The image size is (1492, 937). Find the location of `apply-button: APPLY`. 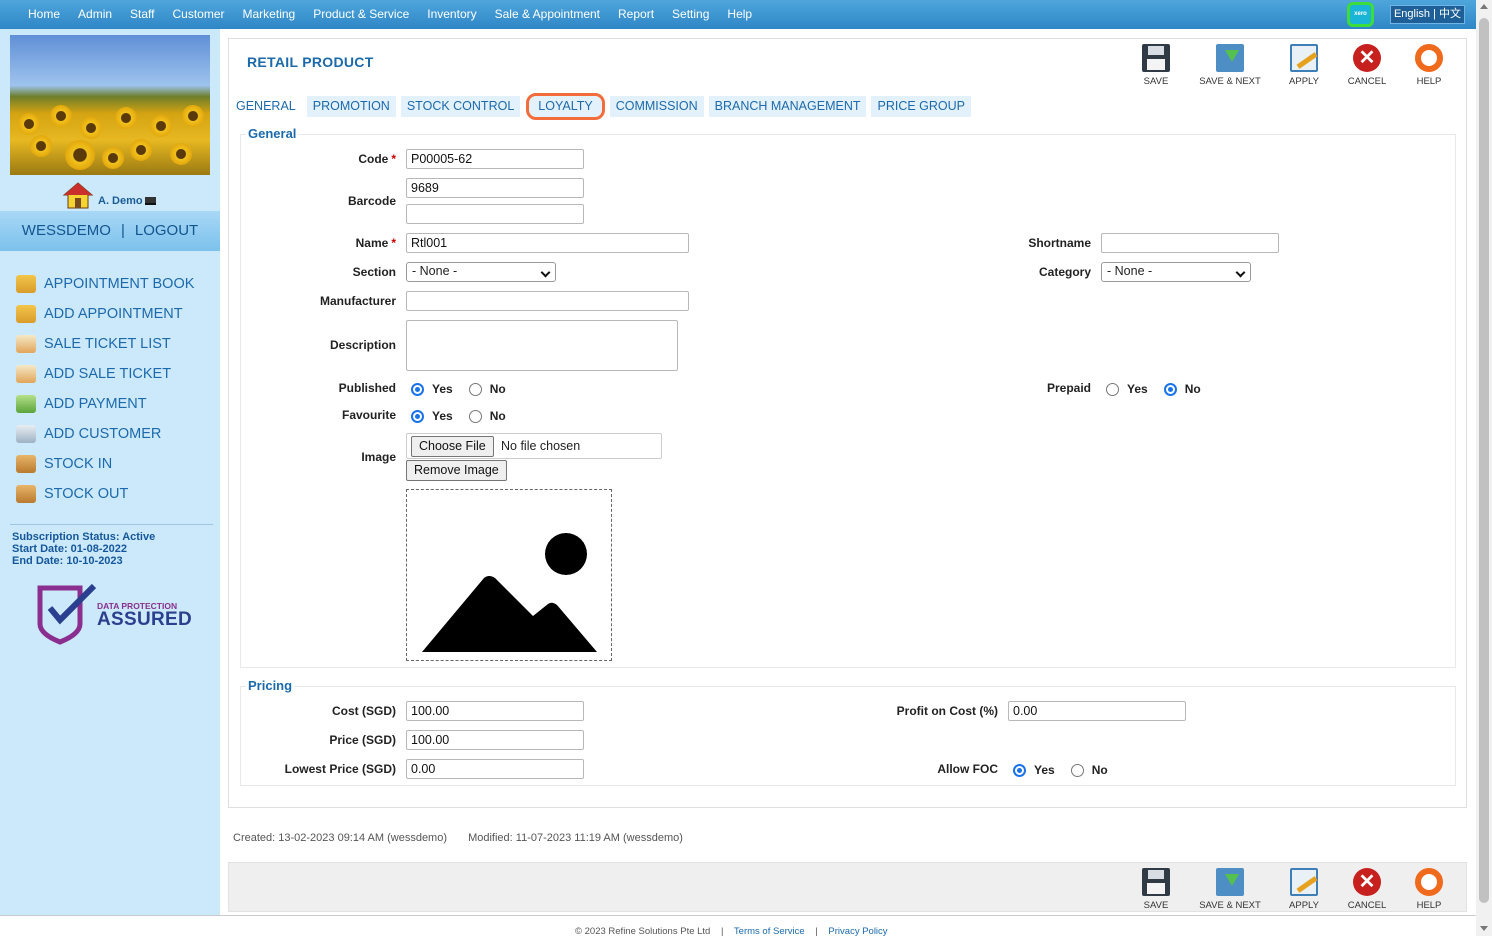

apply-button: APPLY is located at coordinates (1304, 65).